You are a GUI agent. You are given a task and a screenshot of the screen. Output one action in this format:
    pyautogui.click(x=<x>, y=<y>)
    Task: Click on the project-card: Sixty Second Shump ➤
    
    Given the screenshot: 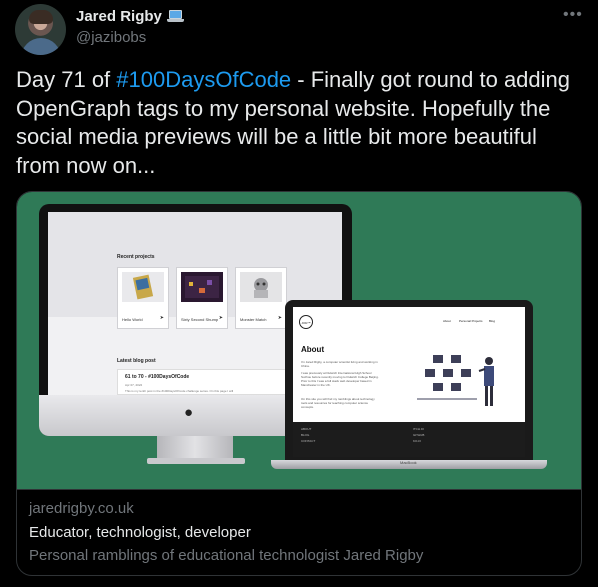 What is the action you would take?
    pyautogui.click(x=202, y=298)
    